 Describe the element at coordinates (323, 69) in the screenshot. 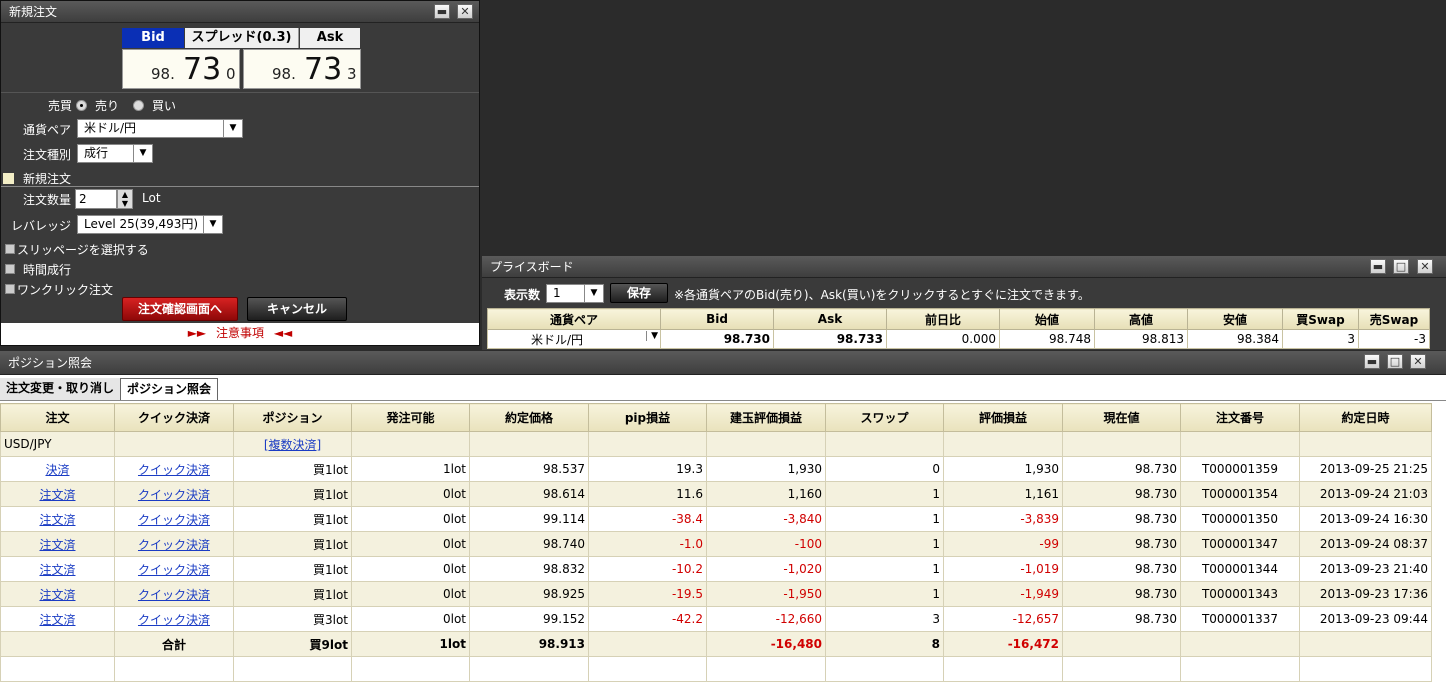

I see `ask-price-big: 73` at that location.